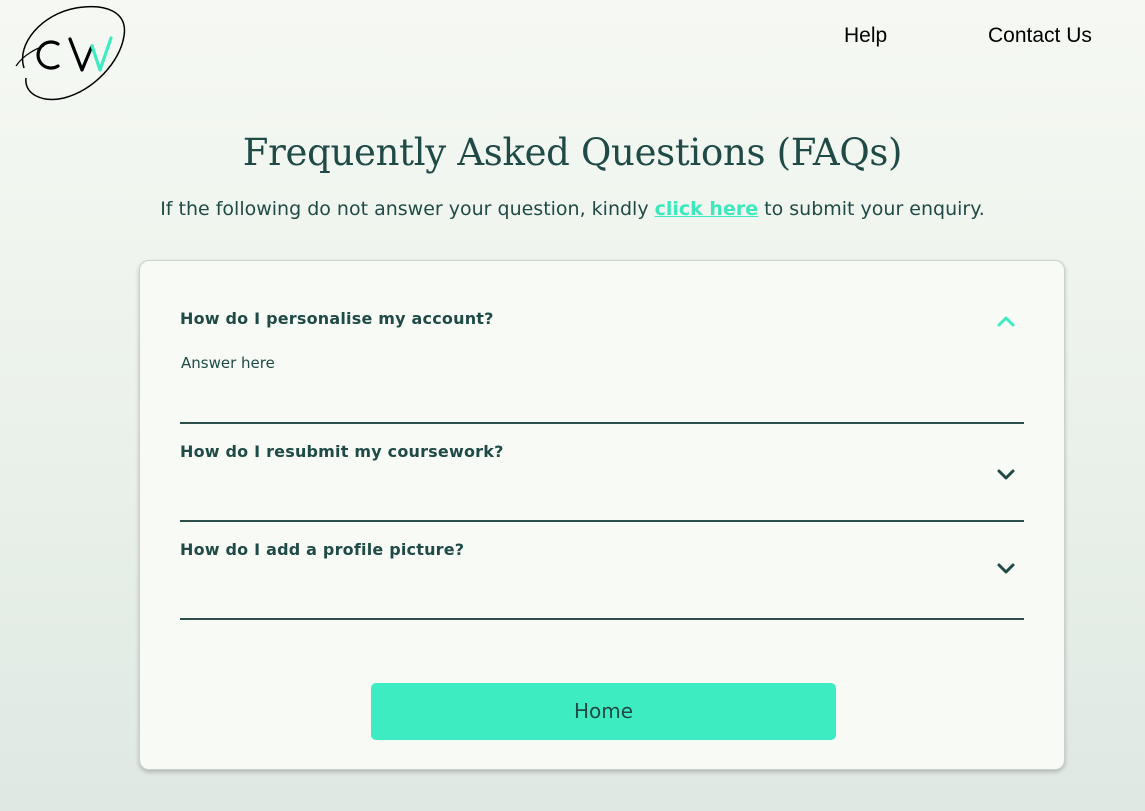 This screenshot has height=811, width=1145. I want to click on enquiry-link: click here, so click(706, 209).